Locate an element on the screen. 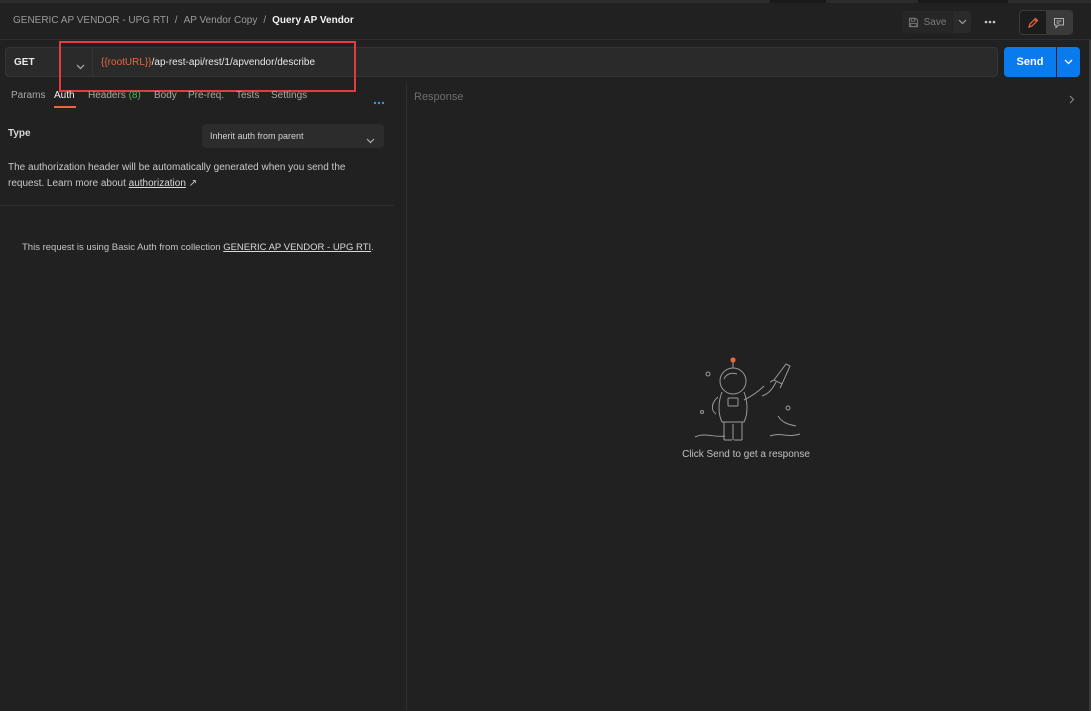 The height and width of the screenshot is (711, 1091). save-options-dropdown is located at coordinates (962, 22).